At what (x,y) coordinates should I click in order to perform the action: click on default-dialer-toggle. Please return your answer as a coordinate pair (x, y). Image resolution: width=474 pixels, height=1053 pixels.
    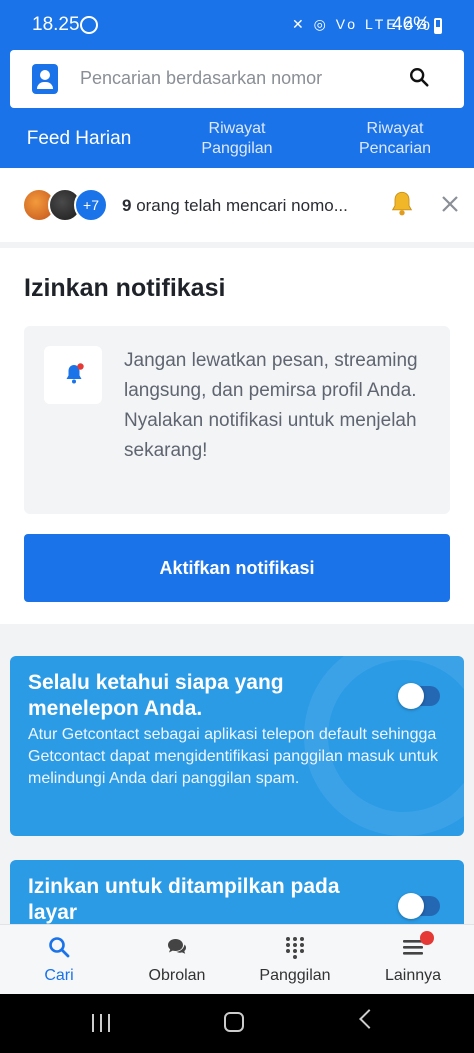
    Looking at the image, I should click on (419, 696).